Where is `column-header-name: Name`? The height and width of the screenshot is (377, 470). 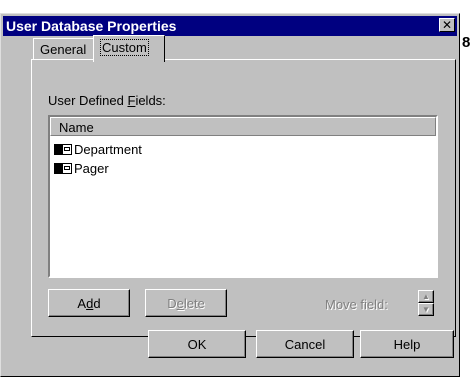
column-header-name: Name is located at coordinates (243, 126).